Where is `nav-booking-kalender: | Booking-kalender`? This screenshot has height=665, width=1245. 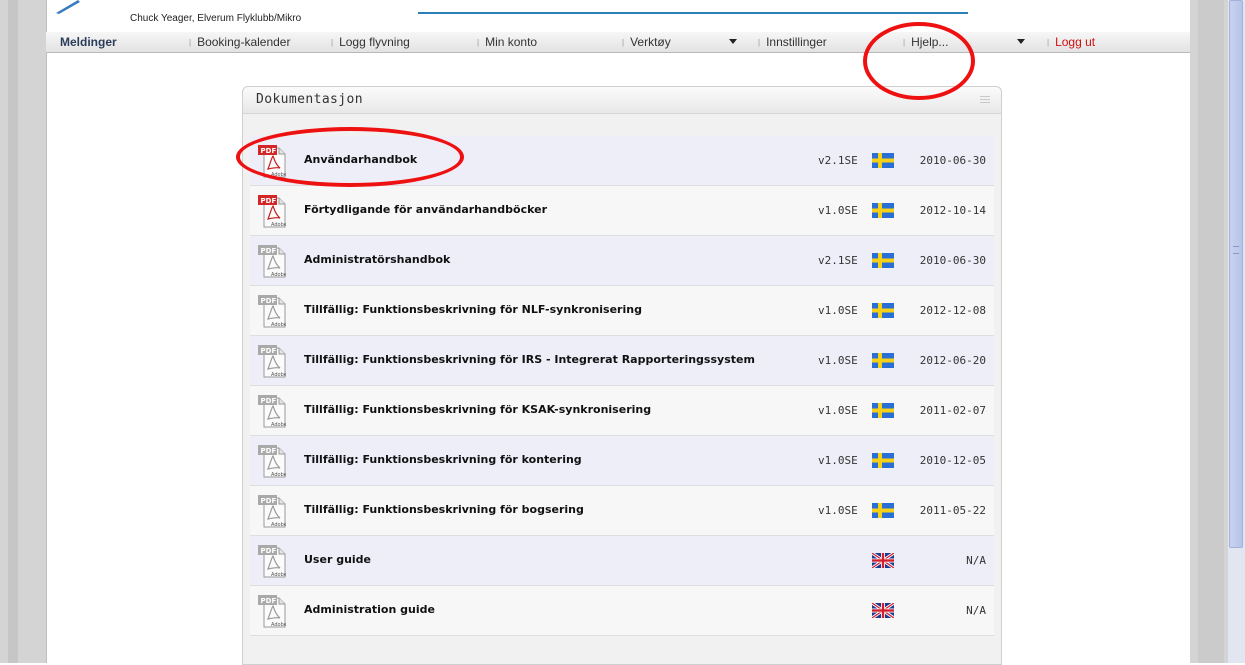
nav-booking-kalender: | Booking-kalender is located at coordinates (239, 42).